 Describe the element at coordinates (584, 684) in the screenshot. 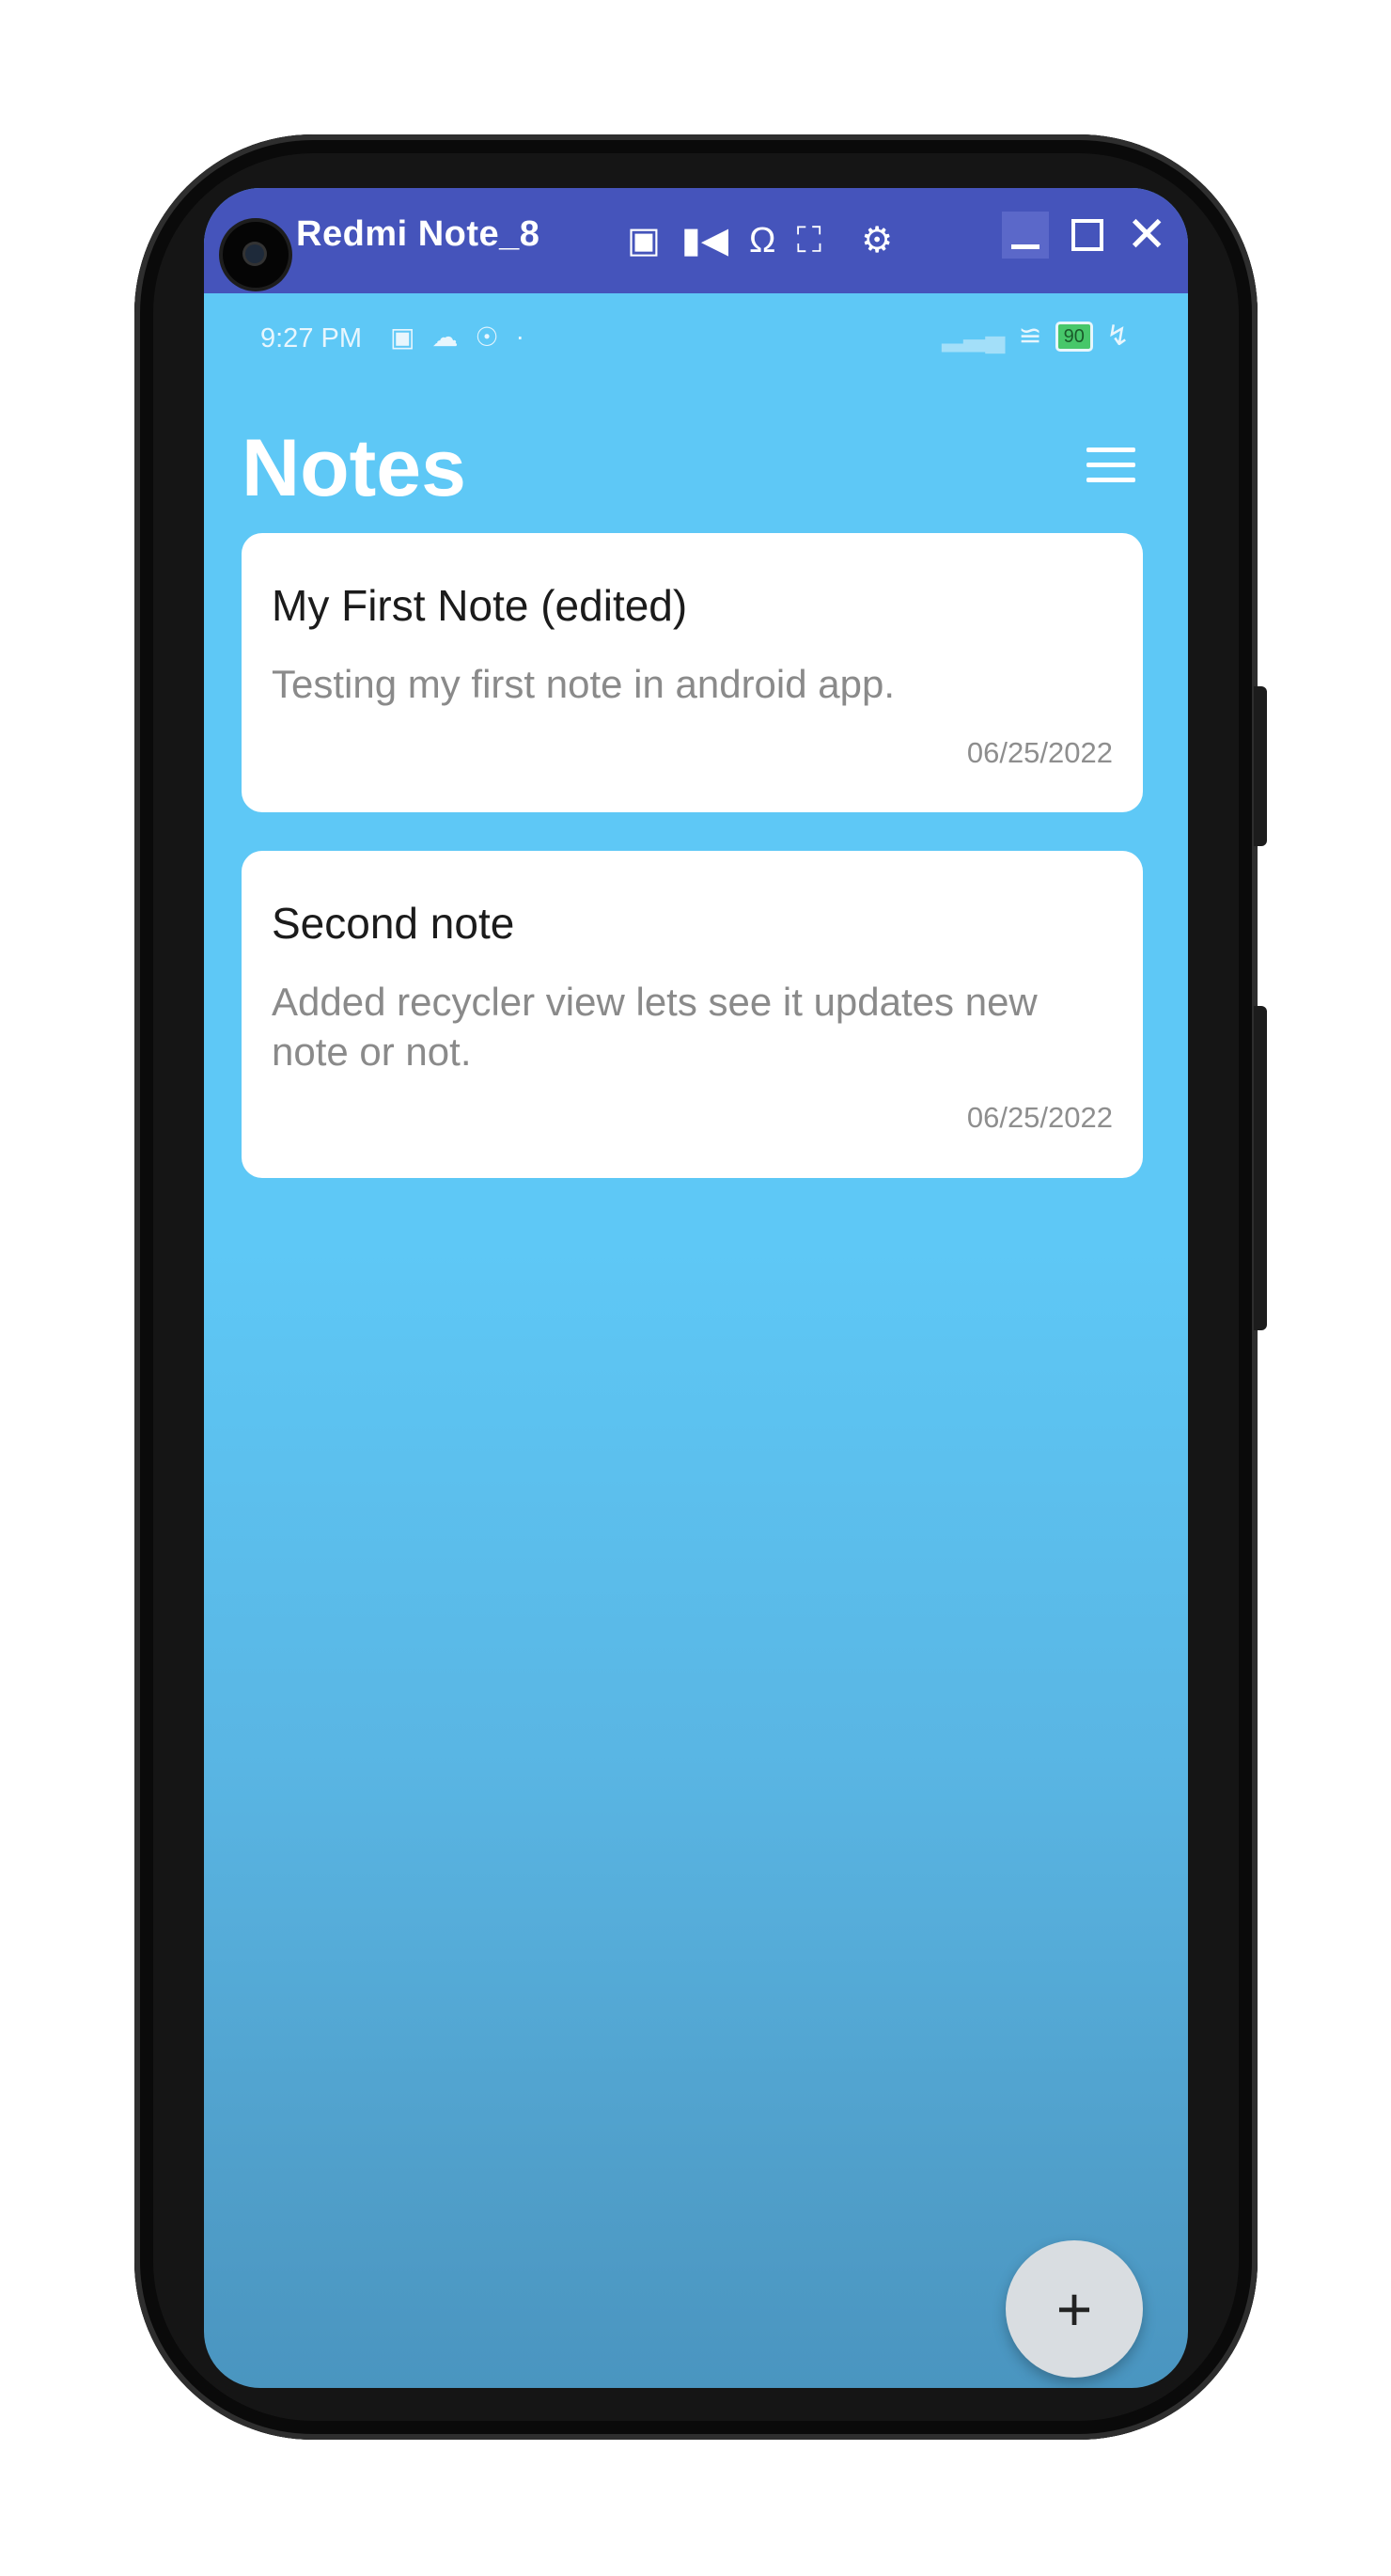

I see `note-body: Testing my first note in android app.` at that location.